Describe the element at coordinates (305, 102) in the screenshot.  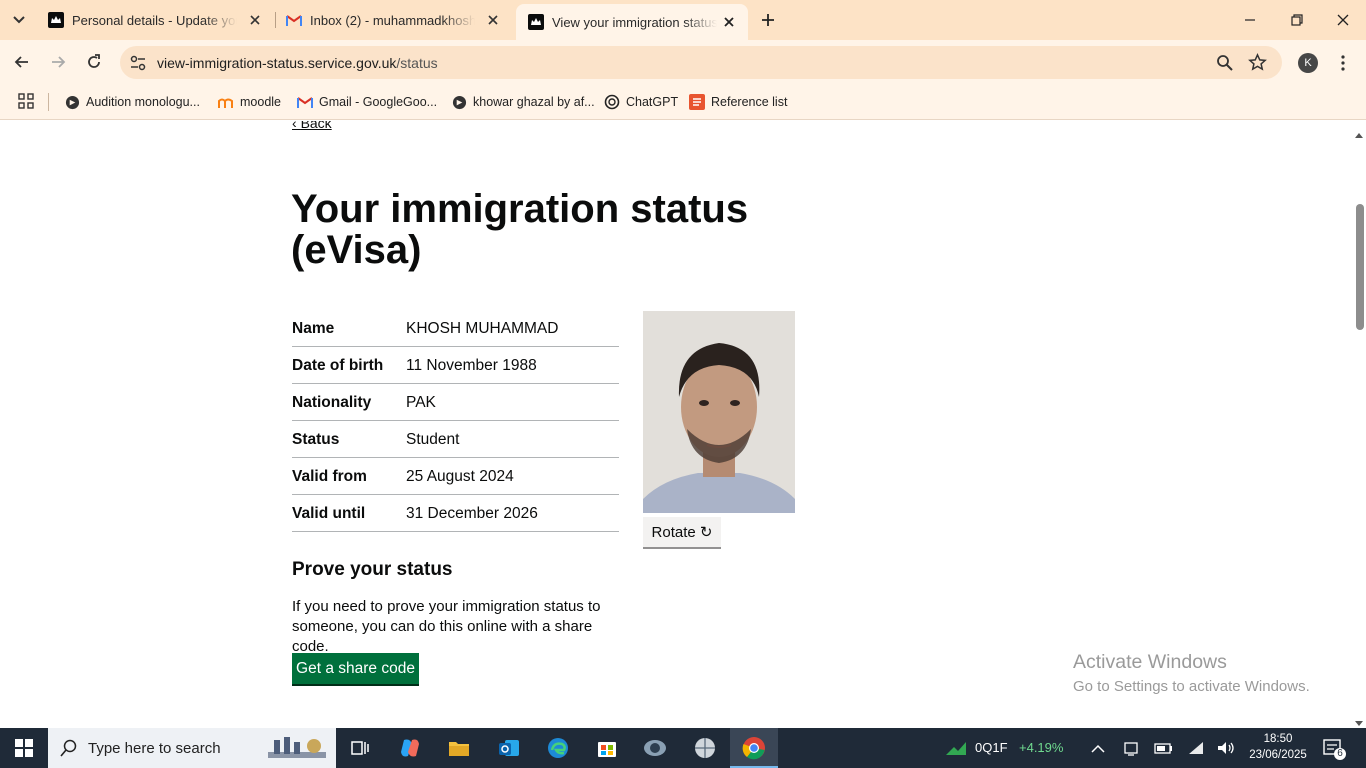
I see `gmail-icon` at that location.